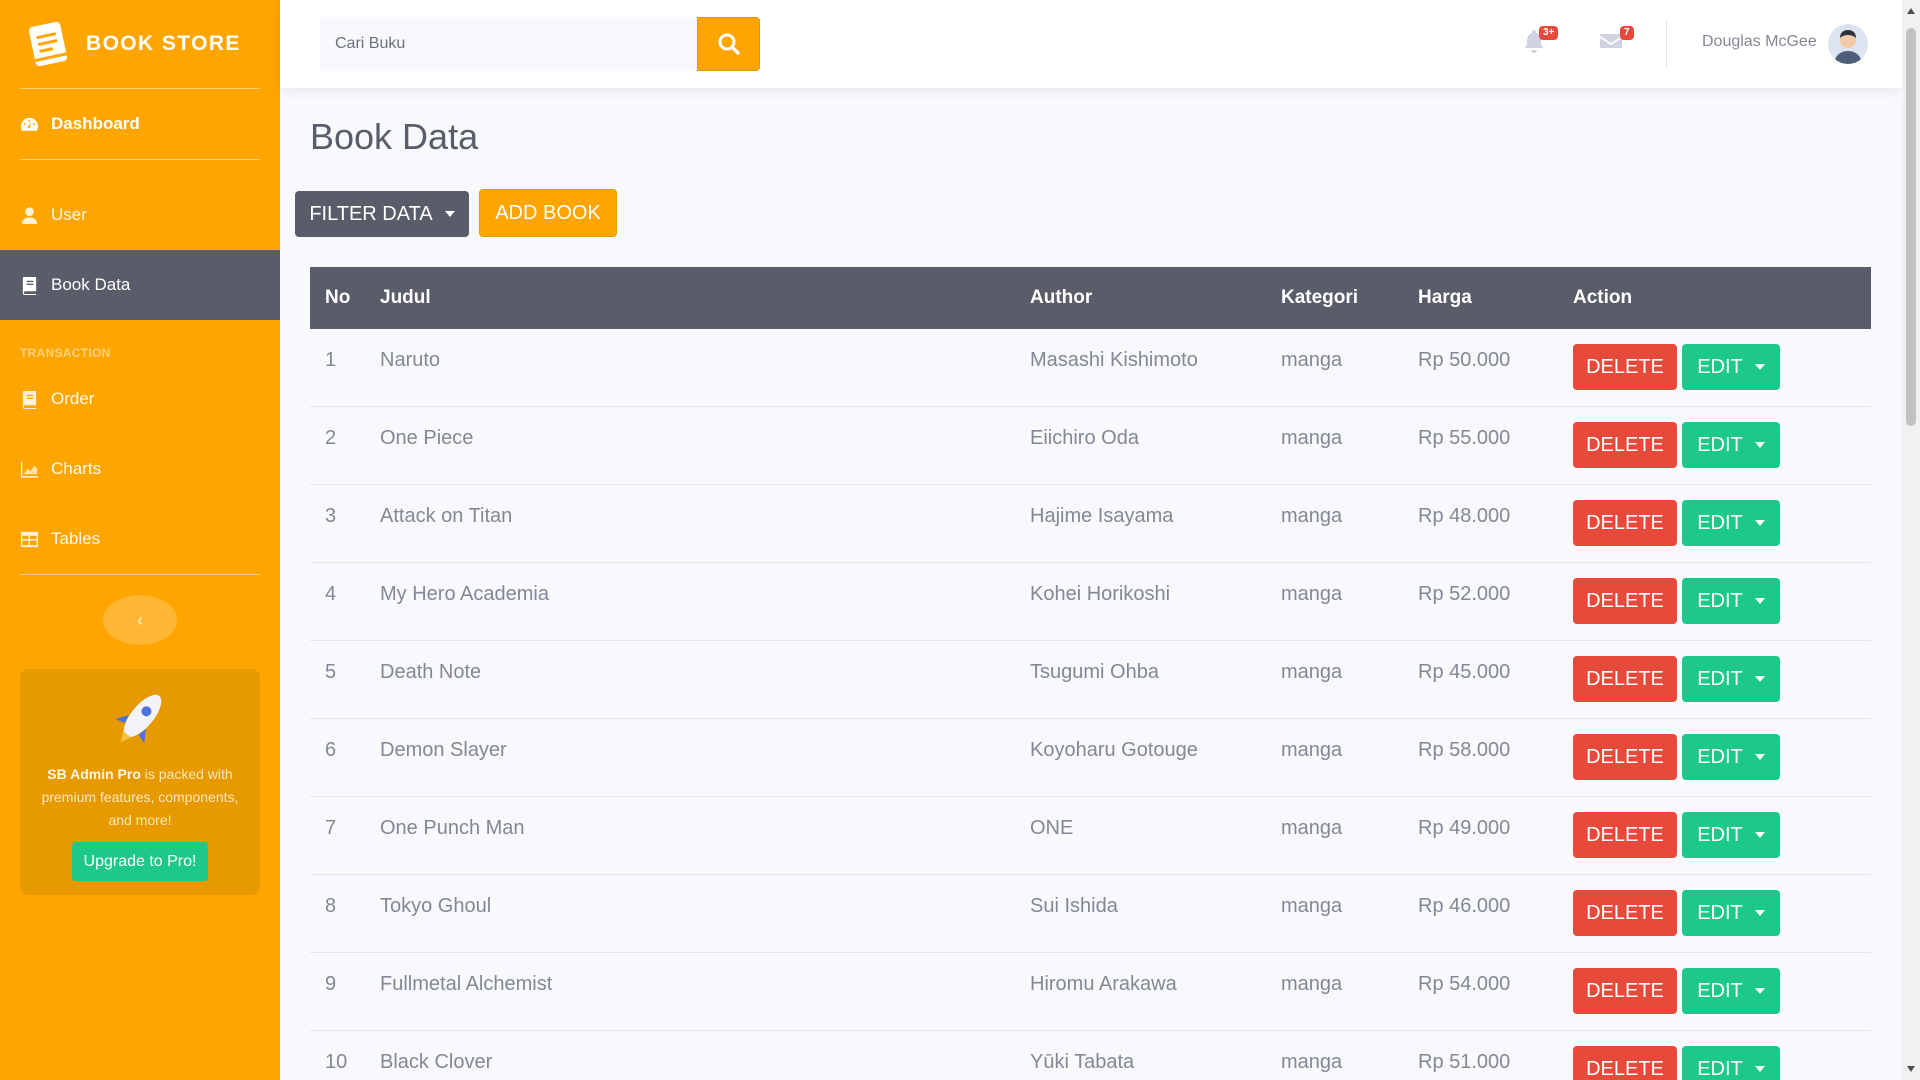  What do you see at coordinates (1103, 984) in the screenshot?
I see `cell-author: Hiromu Arakawa` at bounding box center [1103, 984].